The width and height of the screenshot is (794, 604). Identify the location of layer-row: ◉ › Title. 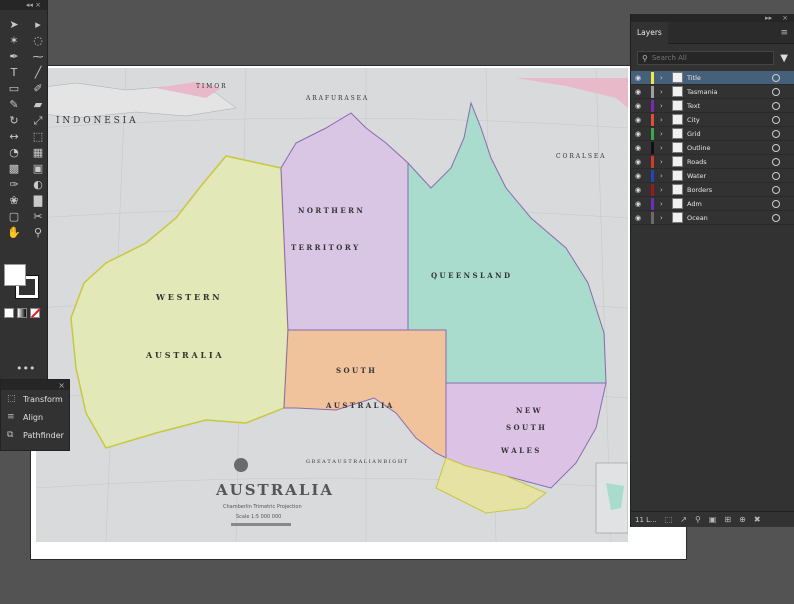
(712, 78).